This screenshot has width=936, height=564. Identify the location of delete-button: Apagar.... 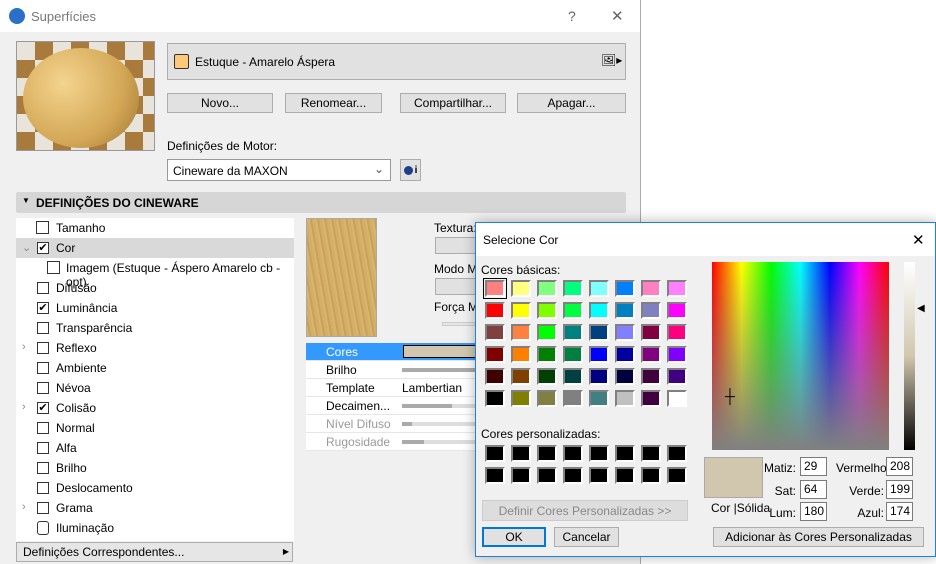
(571, 103).